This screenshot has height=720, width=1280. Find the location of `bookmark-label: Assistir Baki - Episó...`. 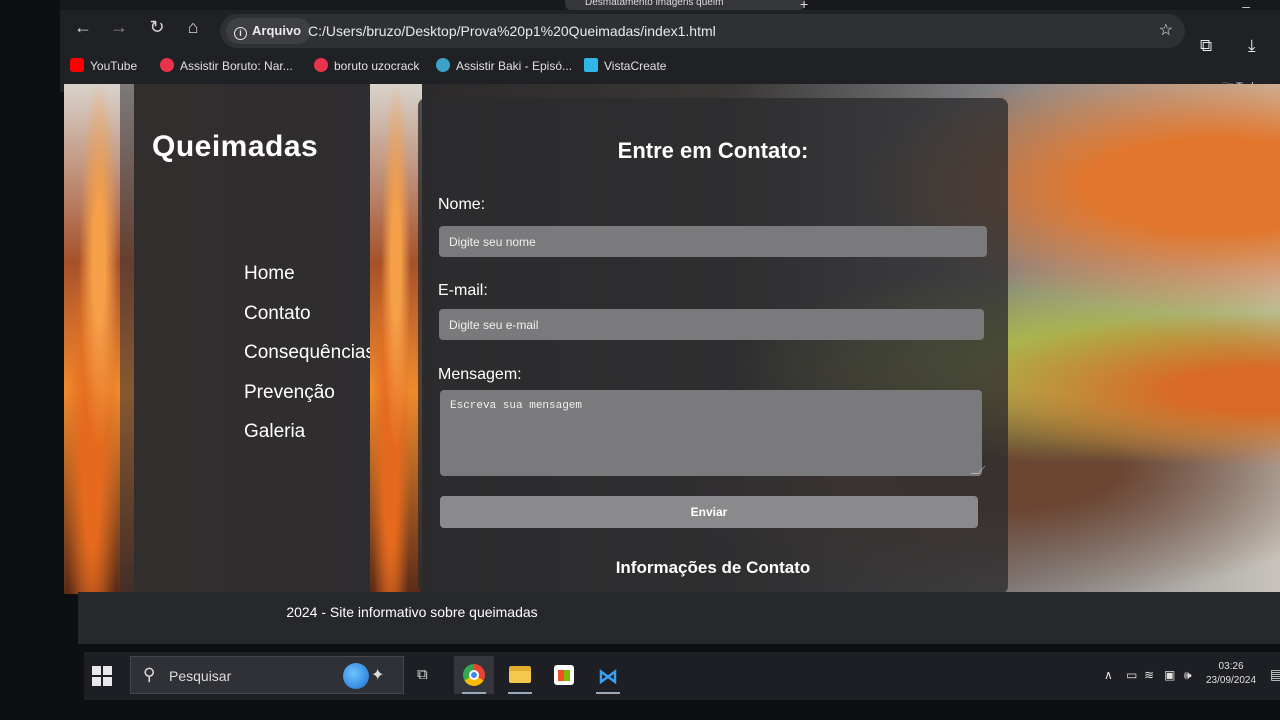

bookmark-label: Assistir Baki - Episó... is located at coordinates (514, 66).